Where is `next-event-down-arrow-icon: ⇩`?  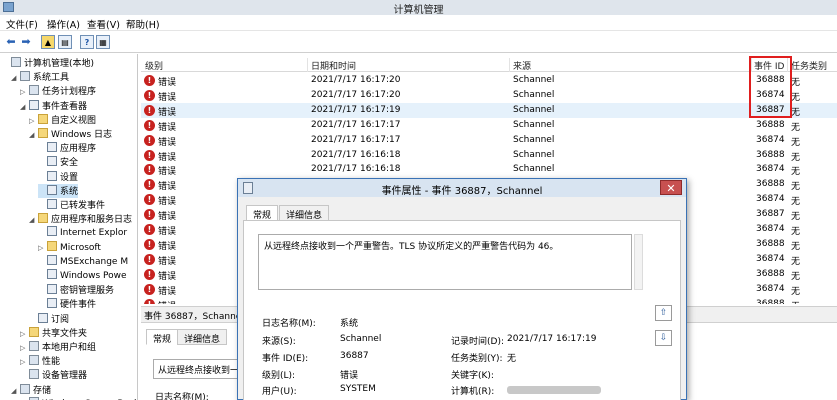 next-event-down-arrow-icon: ⇩ is located at coordinates (663, 338).